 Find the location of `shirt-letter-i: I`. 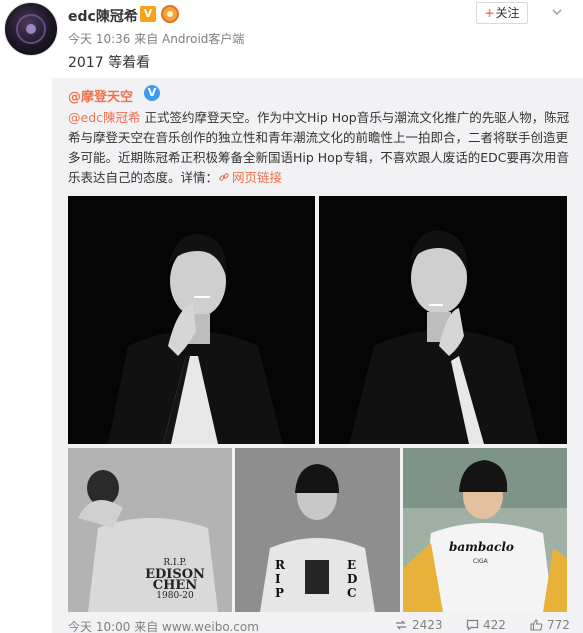

shirt-letter-i: I is located at coordinates (278, 579).